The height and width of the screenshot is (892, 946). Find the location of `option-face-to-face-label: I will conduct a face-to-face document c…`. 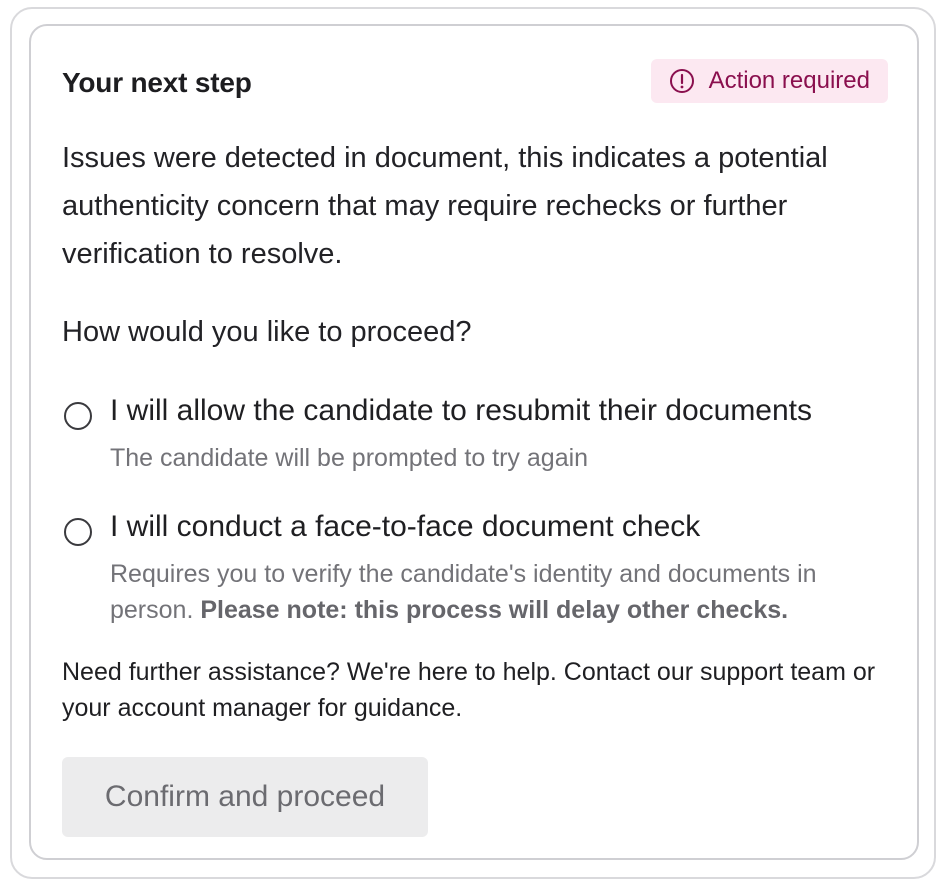

option-face-to-face-label: I will conduct a face-to-face document c… is located at coordinates (405, 527).